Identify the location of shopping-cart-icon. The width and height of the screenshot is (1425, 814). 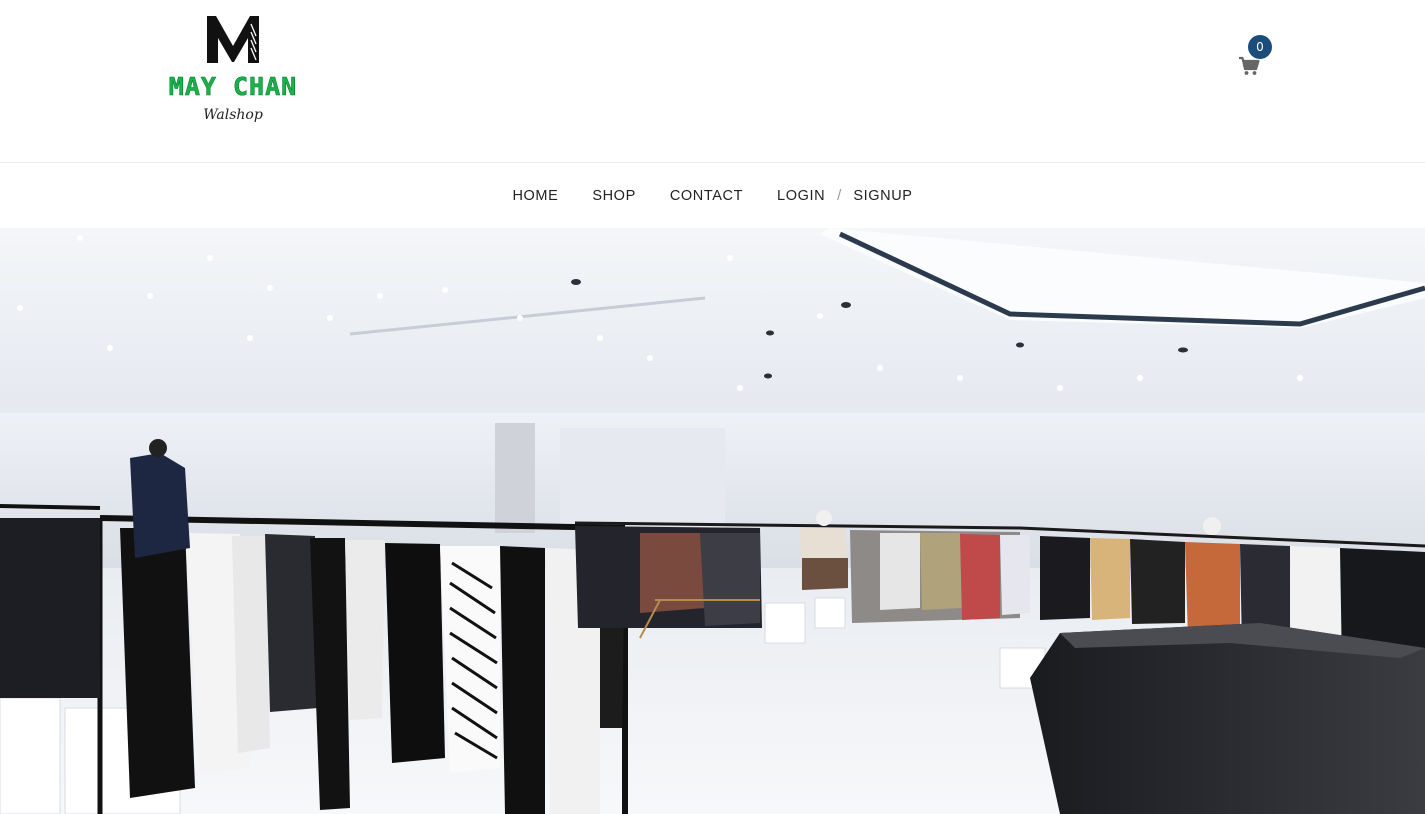
(1249, 65).